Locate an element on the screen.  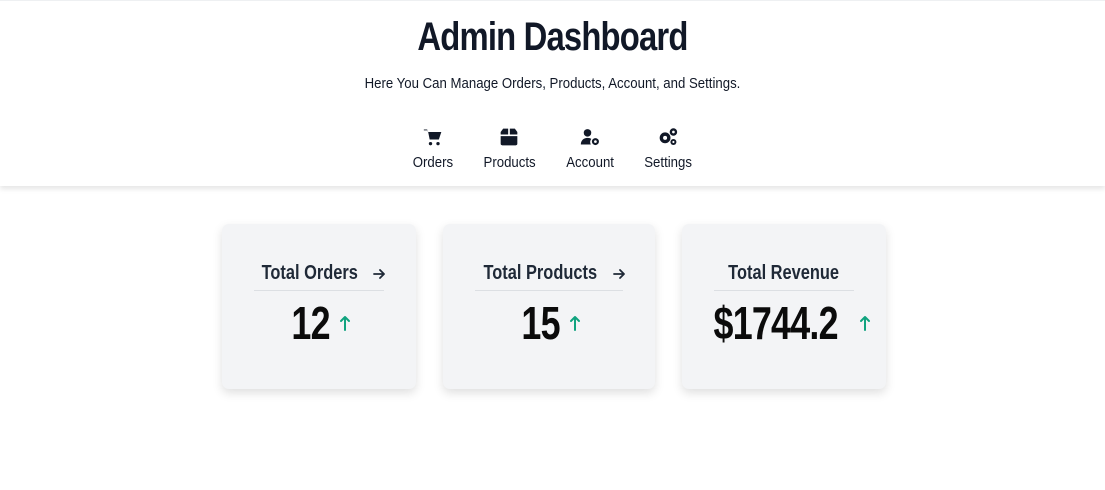
nav-label: Account is located at coordinates (590, 162).